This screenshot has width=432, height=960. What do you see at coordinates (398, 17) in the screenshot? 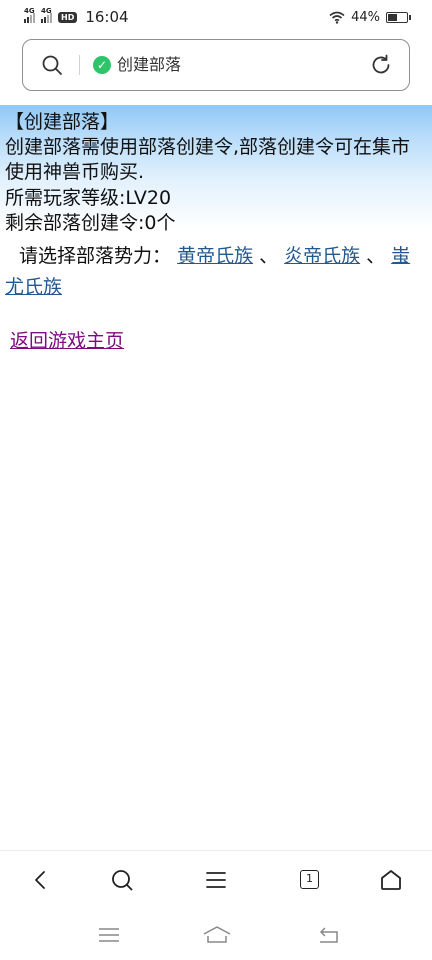
I see `battery-icon` at bounding box center [398, 17].